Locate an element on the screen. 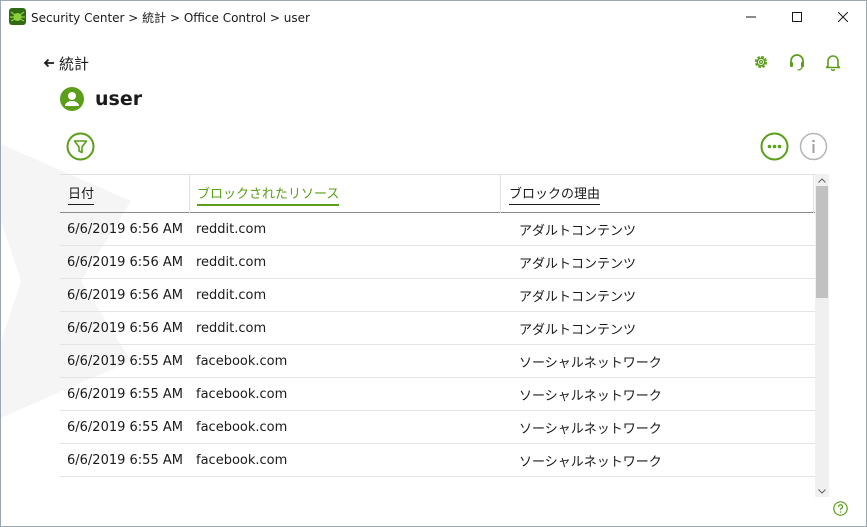 This screenshot has width=867, height=527. maximize-icon is located at coordinates (797, 16).